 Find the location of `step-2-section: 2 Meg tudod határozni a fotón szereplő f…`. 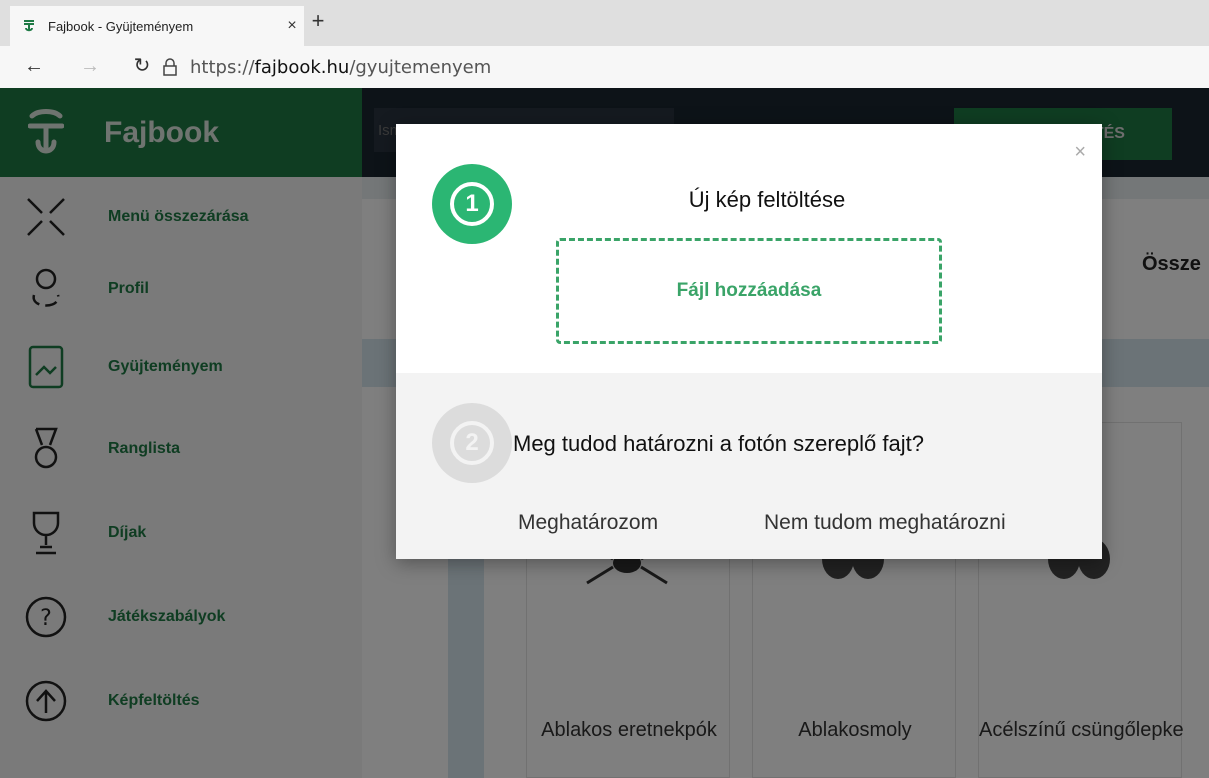

step-2-section: 2 Meg tudod határozni a fotón szereplő f… is located at coordinates (749, 466).